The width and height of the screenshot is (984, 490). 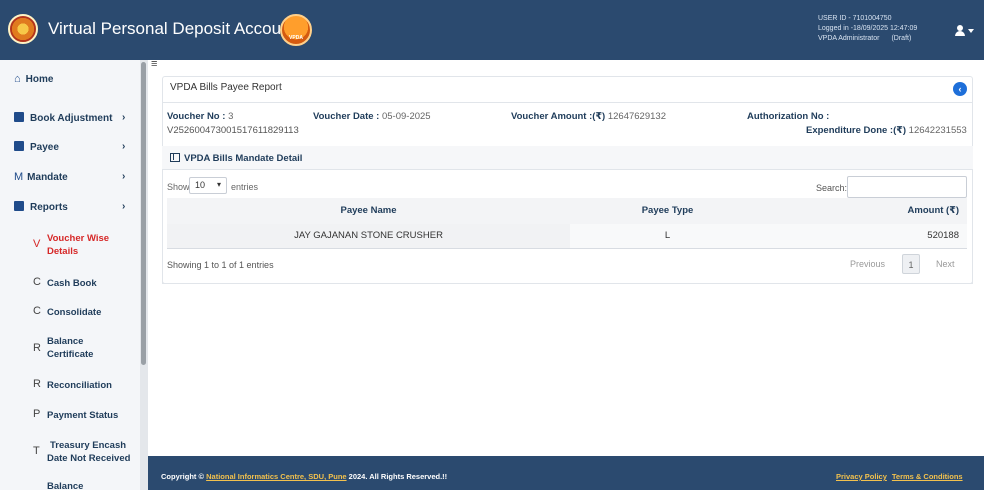 I want to click on voucher-id: V252600473001517611829113, so click(x=233, y=130).